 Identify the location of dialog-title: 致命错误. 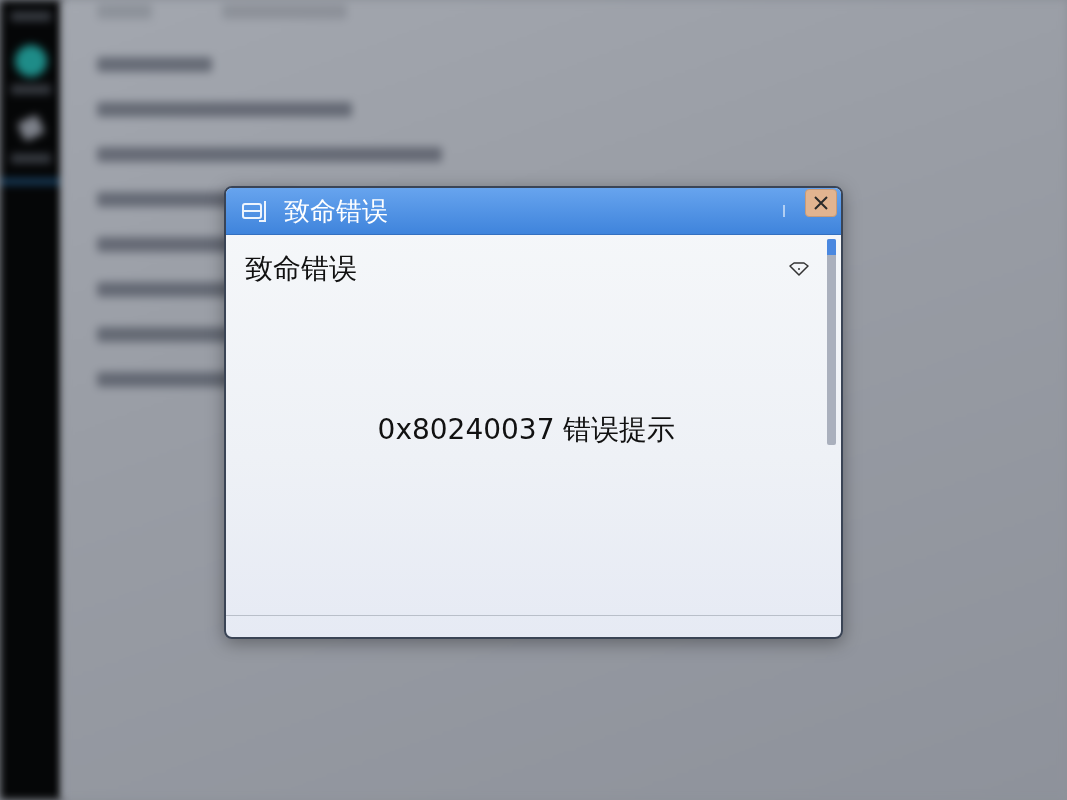
(336, 211).